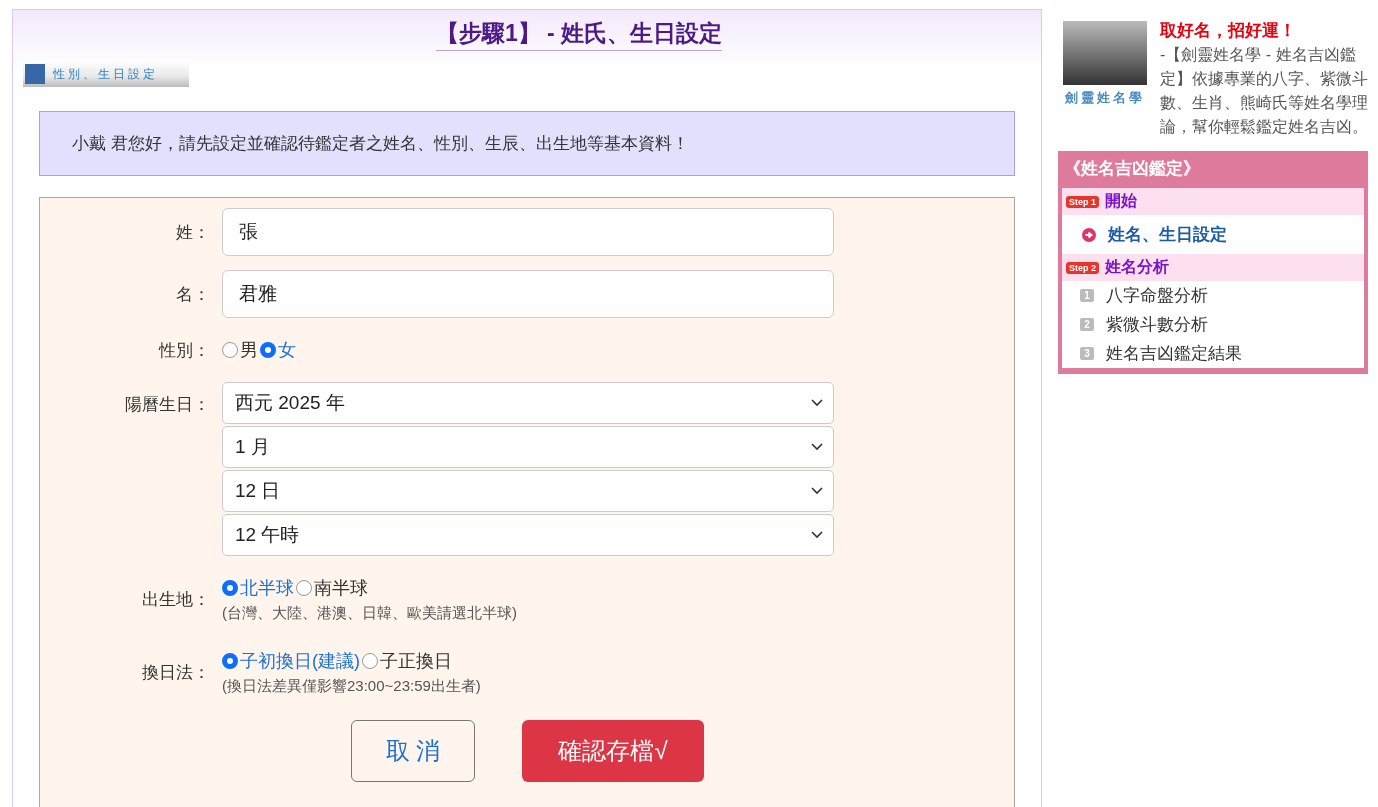 The image size is (1378, 807). I want to click on radio-label: 女, so click(287, 350).